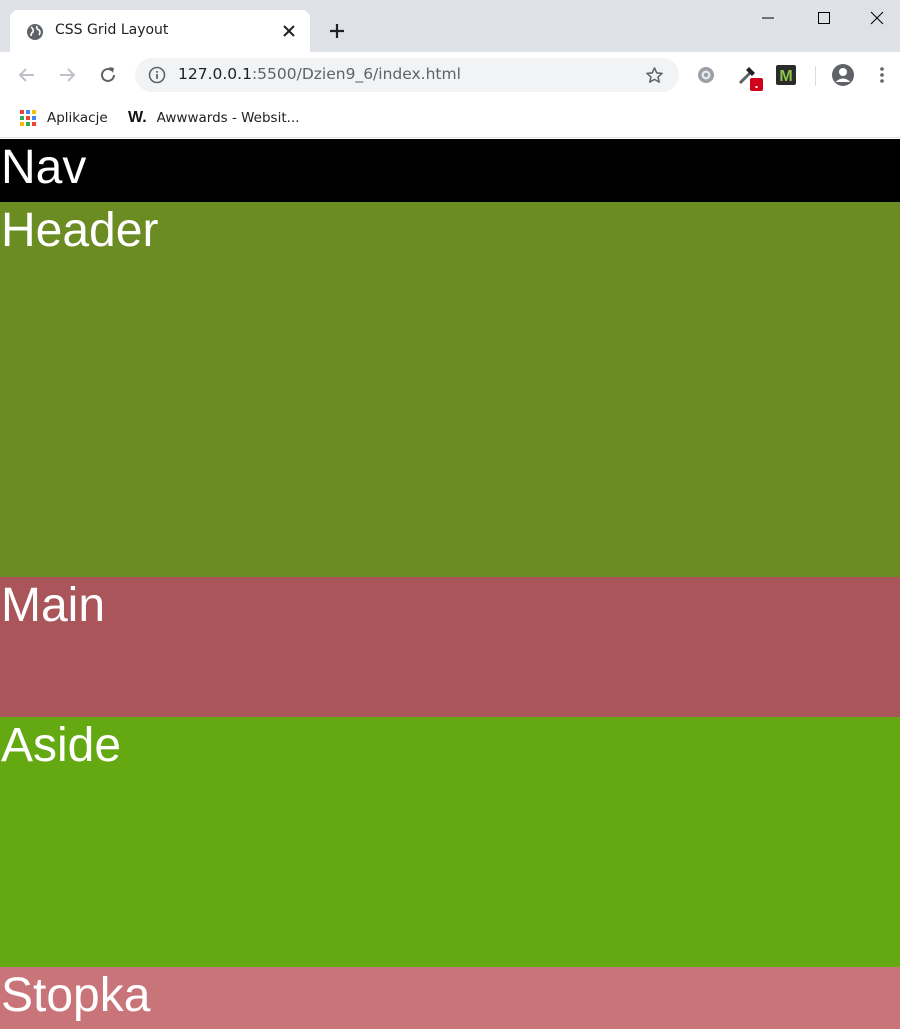 The height and width of the screenshot is (1029, 900). Describe the element at coordinates (67, 75) in the screenshot. I see `forward-arrow-icon` at that location.